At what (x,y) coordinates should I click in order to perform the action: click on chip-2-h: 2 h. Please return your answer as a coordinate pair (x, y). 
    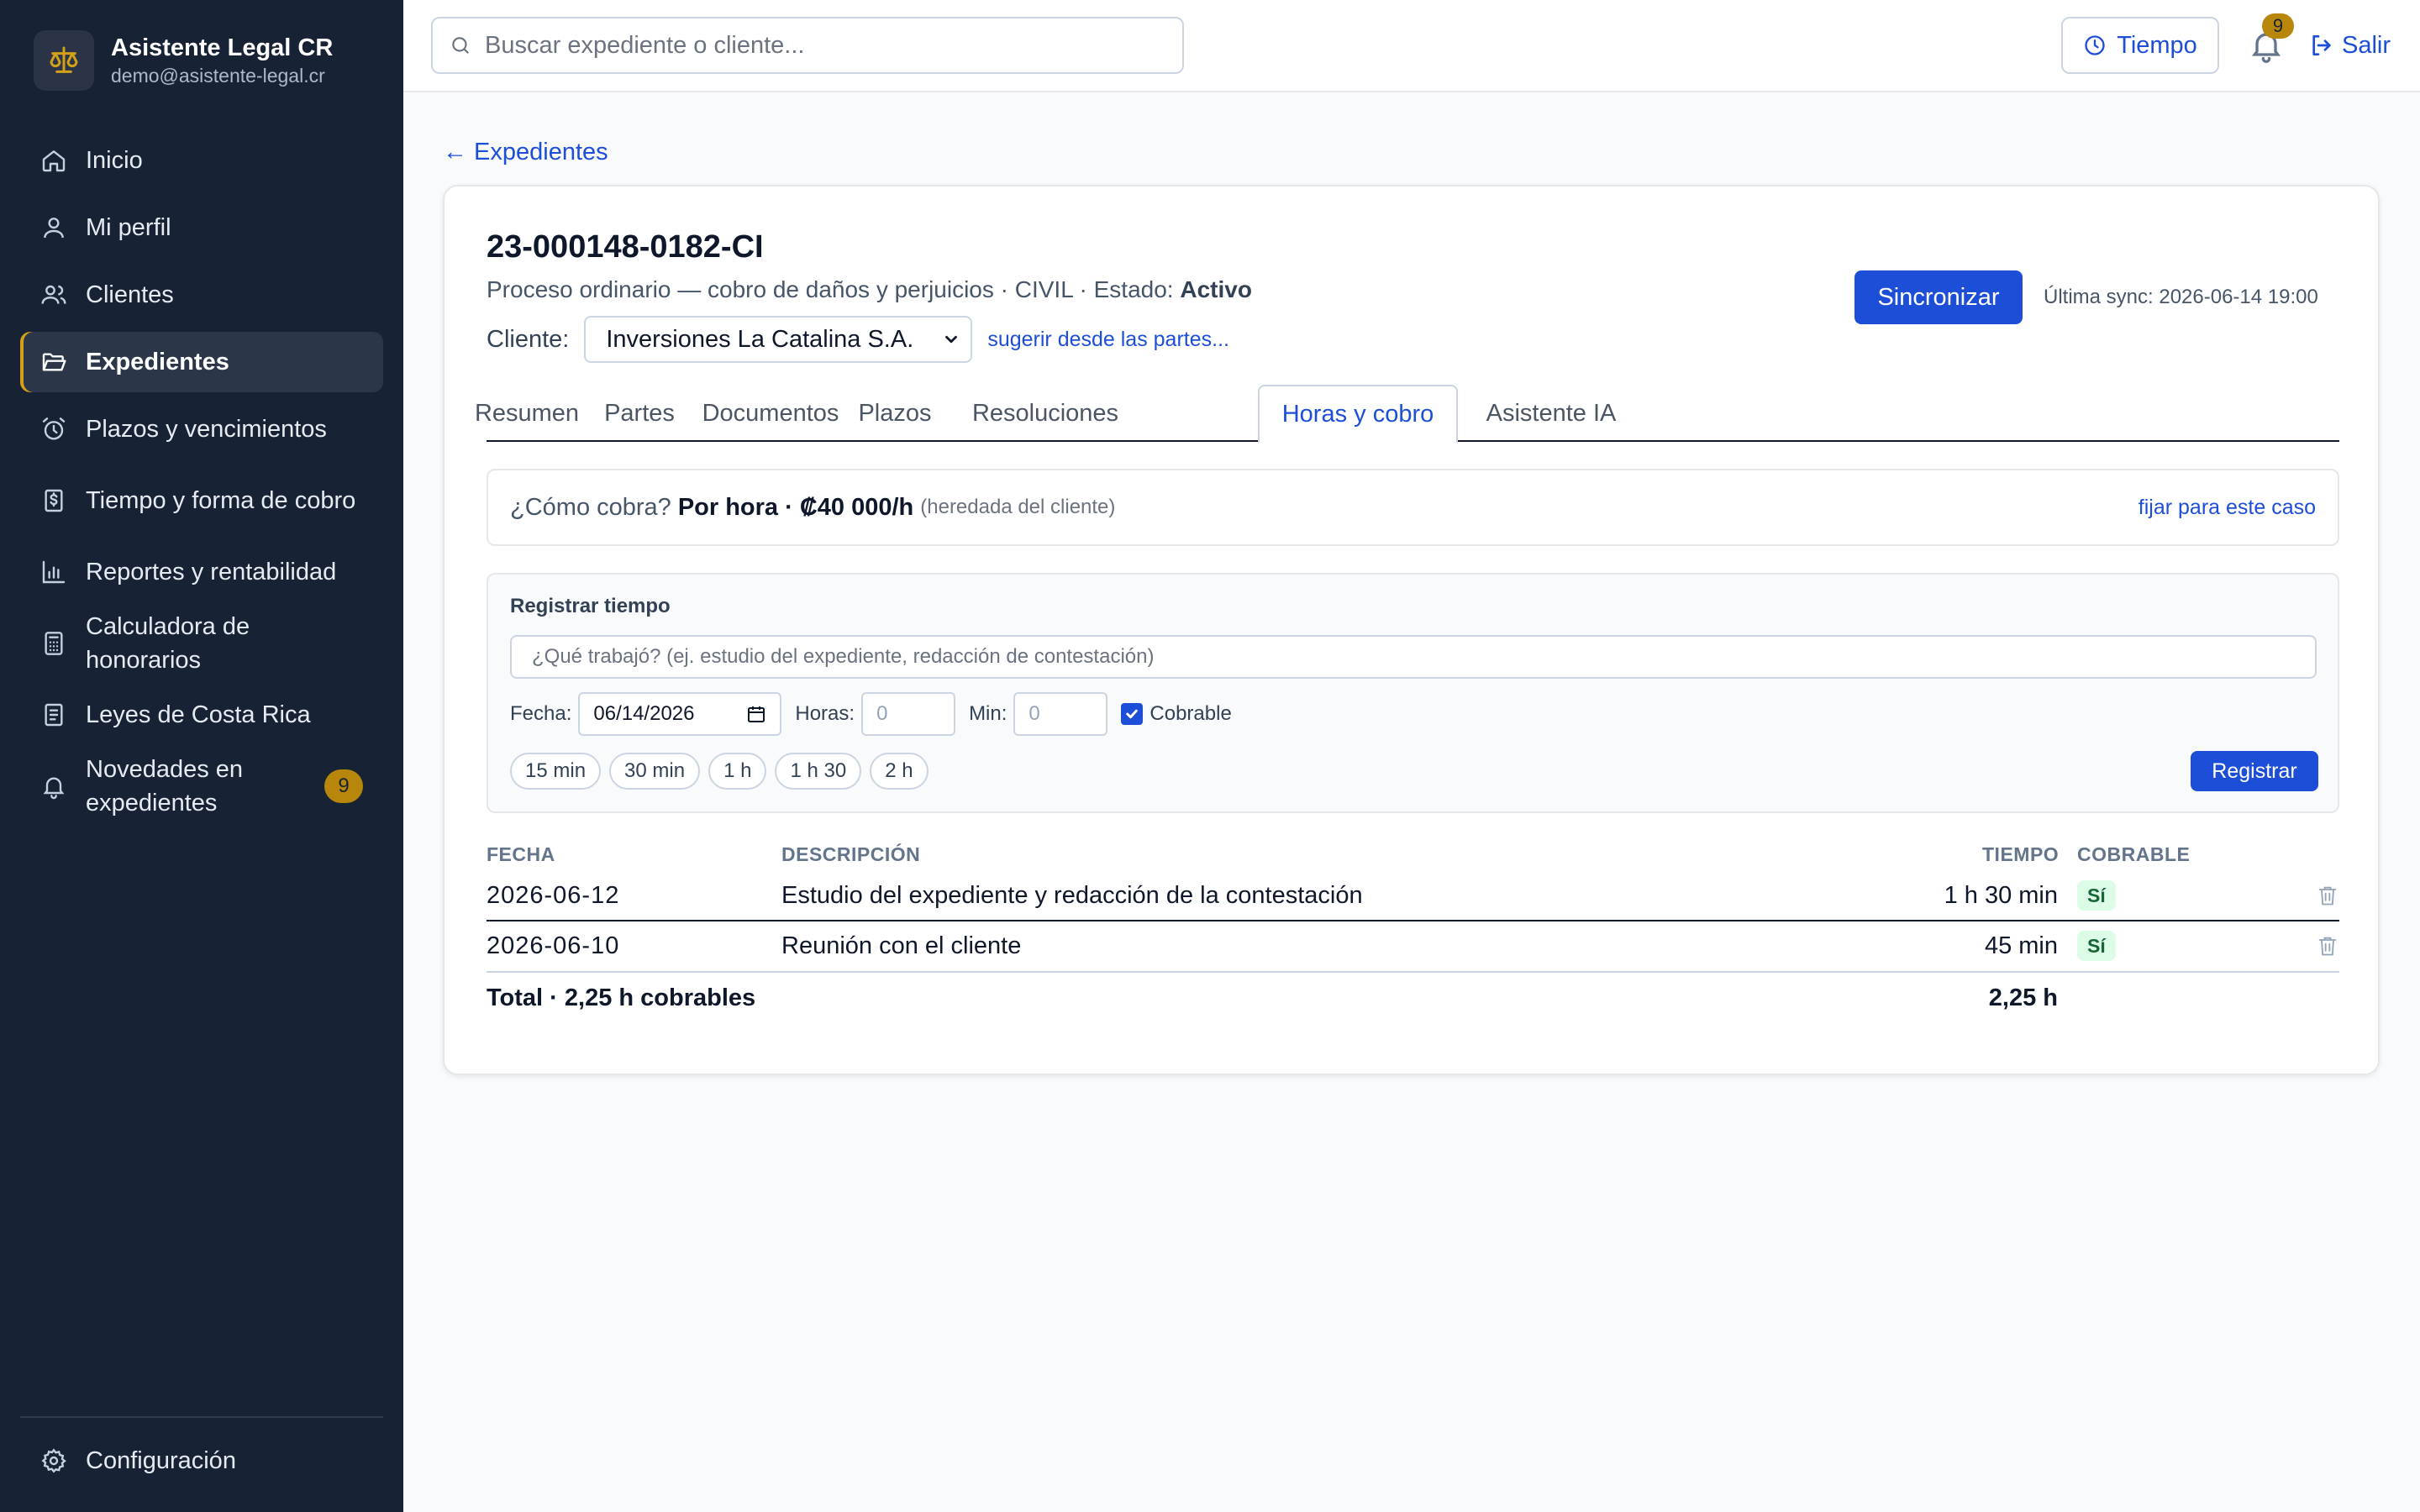
    Looking at the image, I should click on (900, 771).